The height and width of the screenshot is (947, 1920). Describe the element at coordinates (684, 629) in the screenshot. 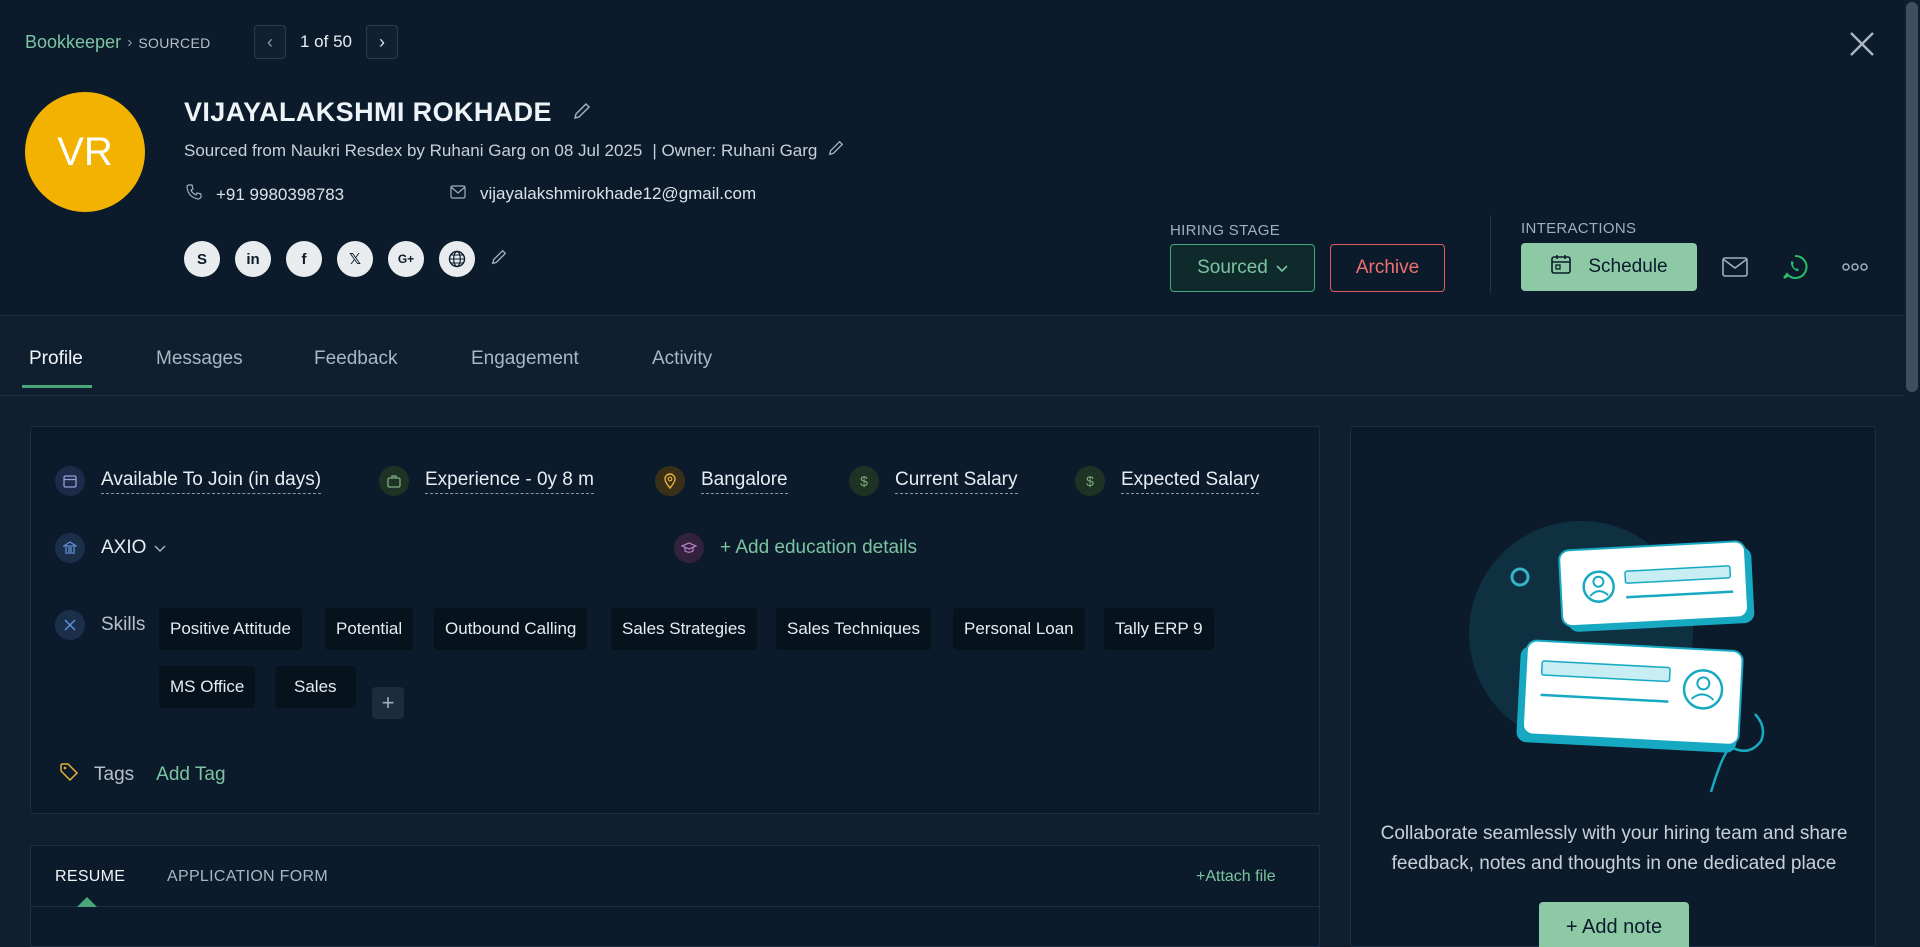

I see `skill-chip: Sales Strategies` at that location.